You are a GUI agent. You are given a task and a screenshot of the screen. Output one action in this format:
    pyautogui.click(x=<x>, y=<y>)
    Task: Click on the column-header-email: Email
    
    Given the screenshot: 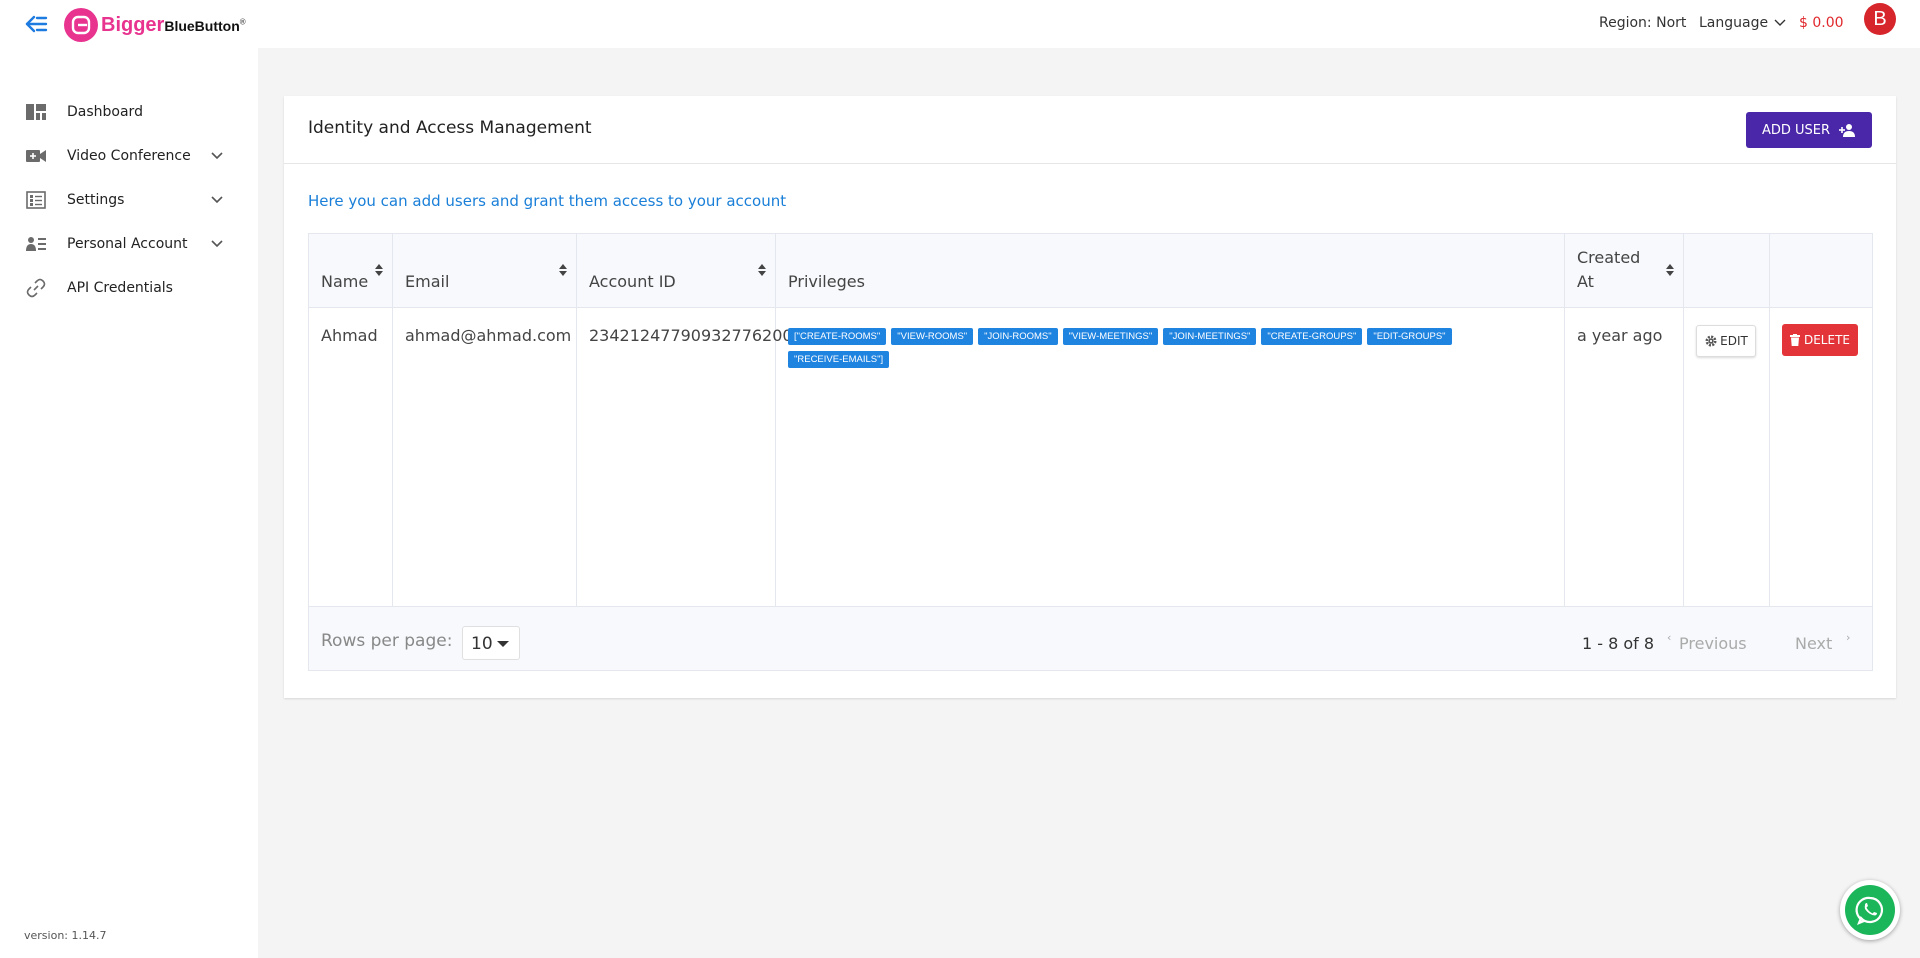 What is the action you would take?
    pyautogui.click(x=485, y=271)
    